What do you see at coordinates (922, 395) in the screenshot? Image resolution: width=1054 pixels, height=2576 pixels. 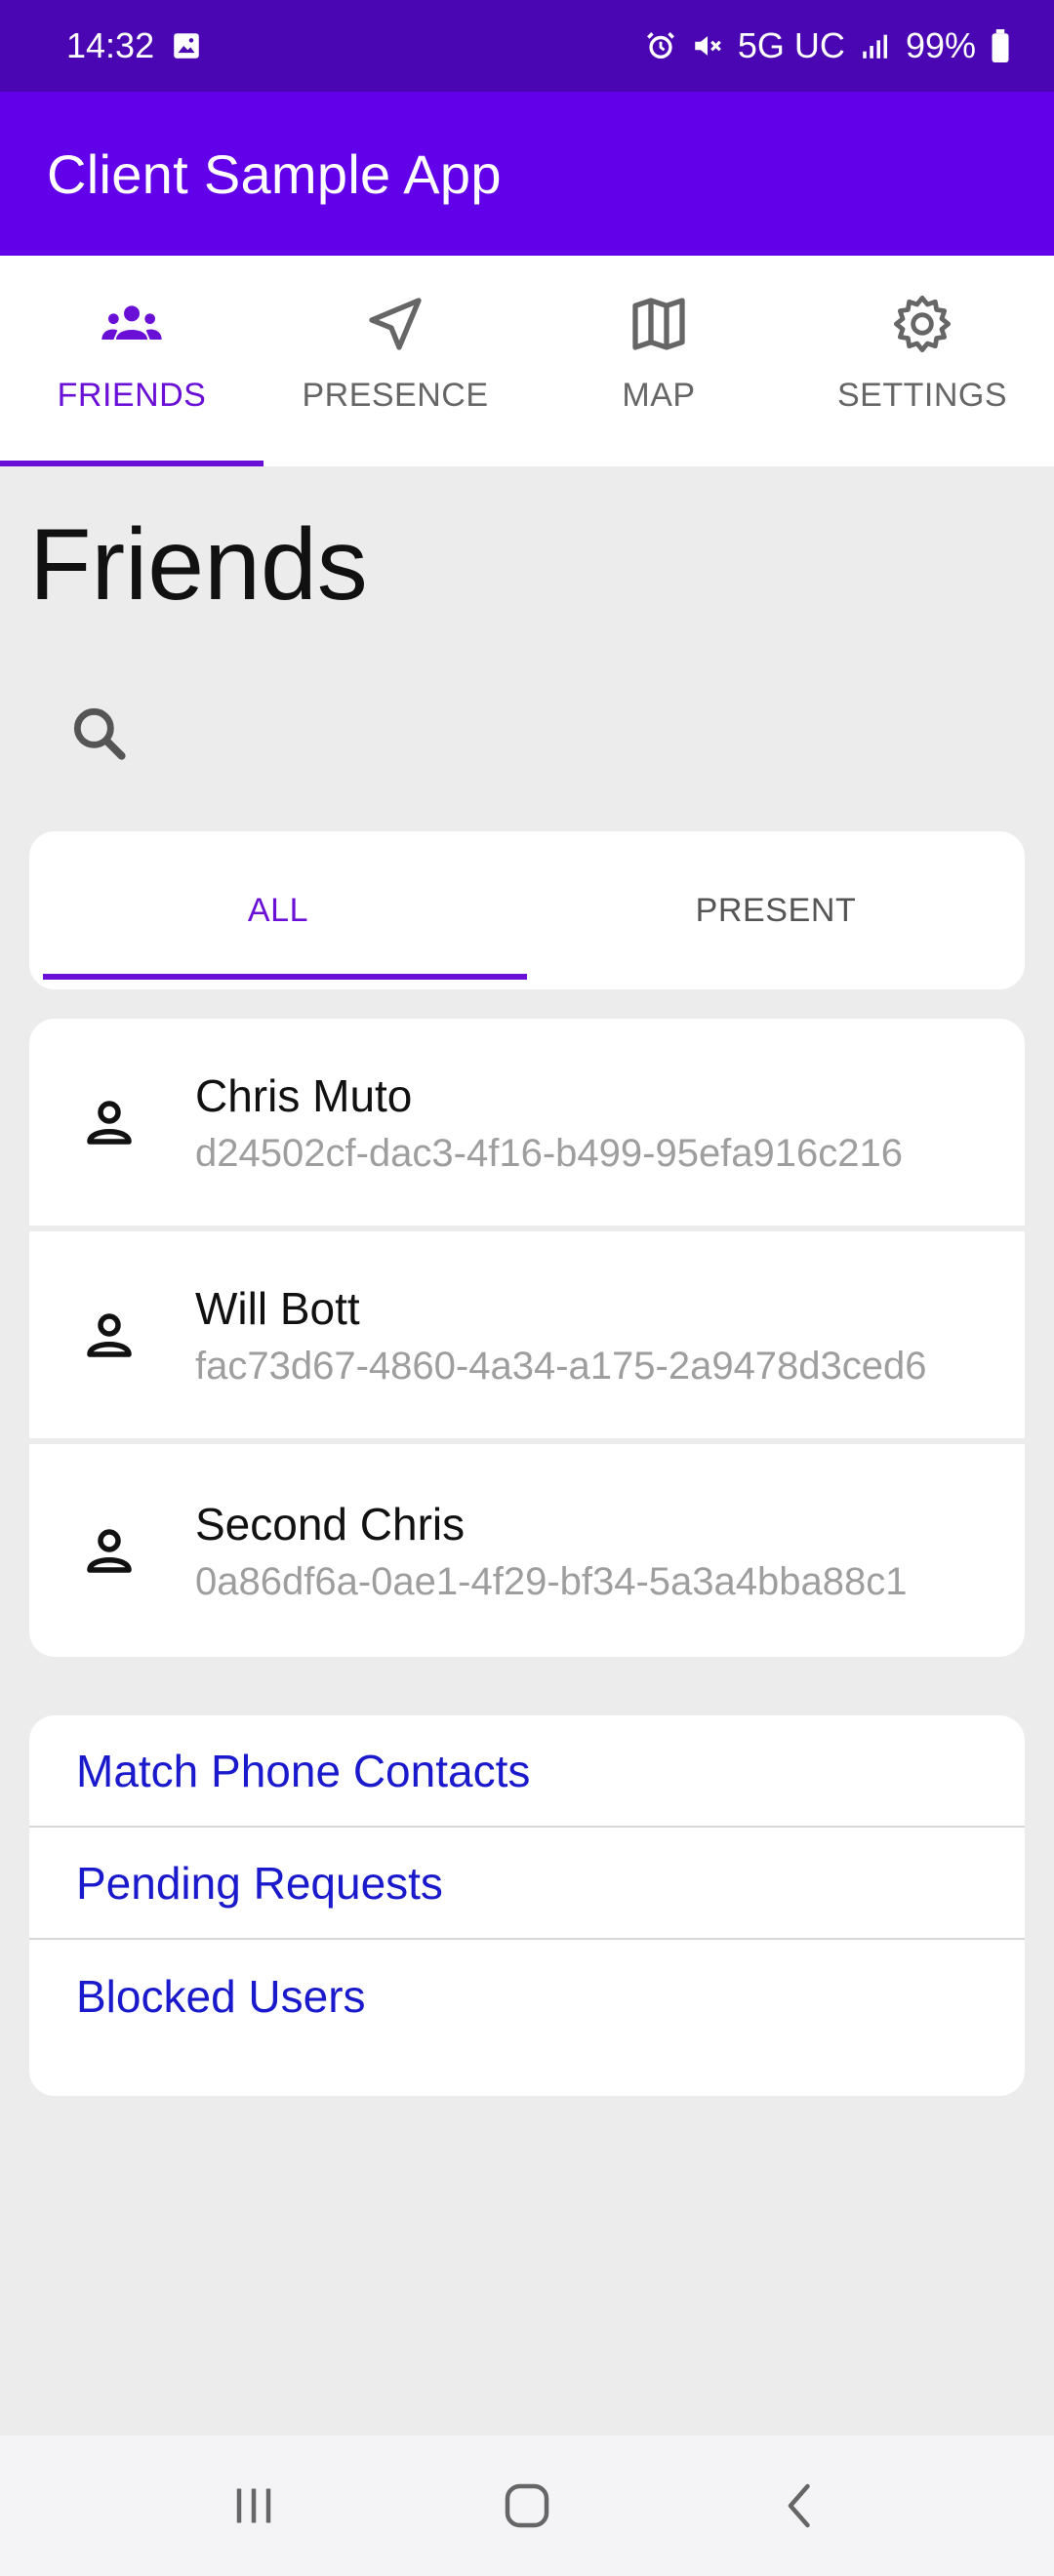 I see `tab-settings-label: SETTINGS` at bounding box center [922, 395].